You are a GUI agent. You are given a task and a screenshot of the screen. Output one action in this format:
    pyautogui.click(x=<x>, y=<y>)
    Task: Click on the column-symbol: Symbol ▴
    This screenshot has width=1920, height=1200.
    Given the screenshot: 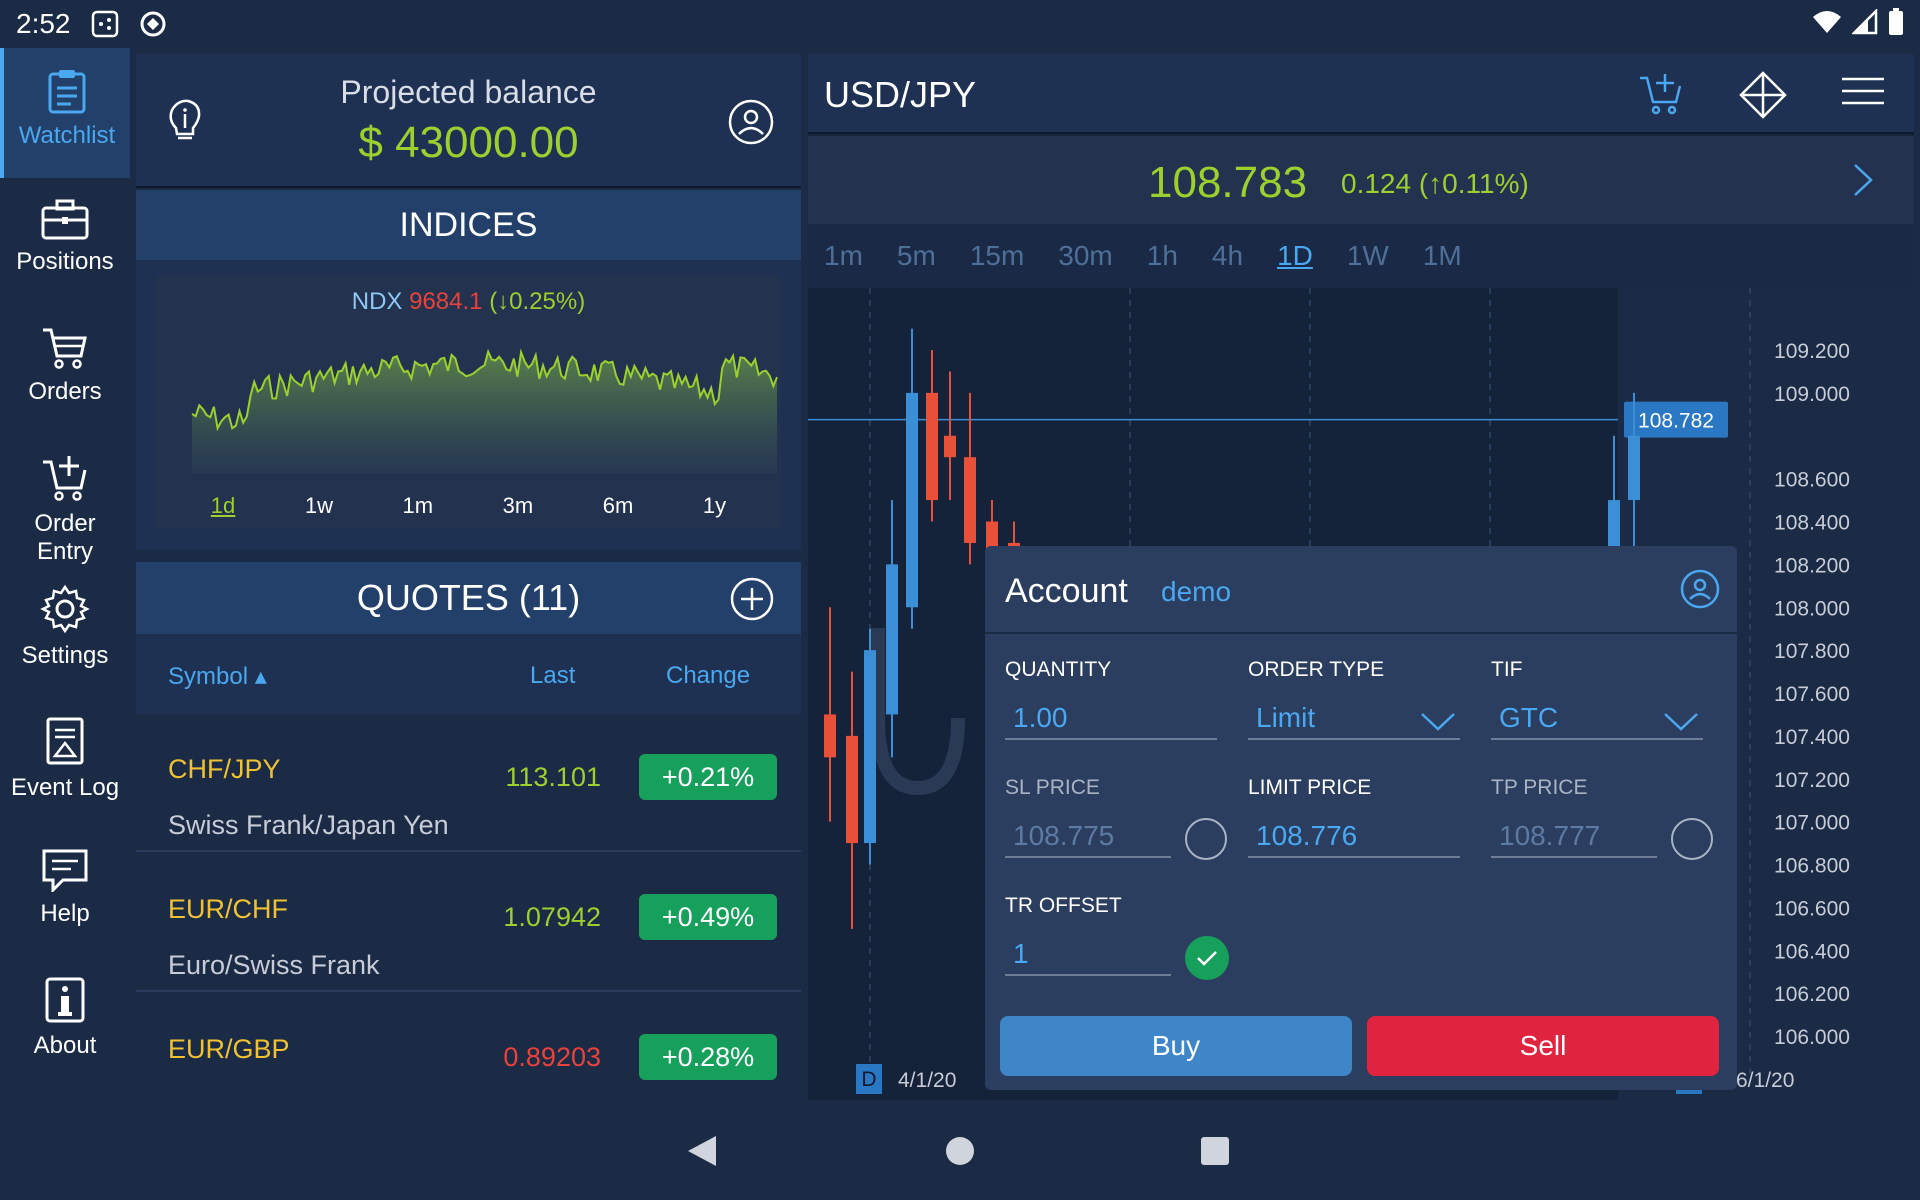 What is the action you would take?
    pyautogui.click(x=217, y=676)
    